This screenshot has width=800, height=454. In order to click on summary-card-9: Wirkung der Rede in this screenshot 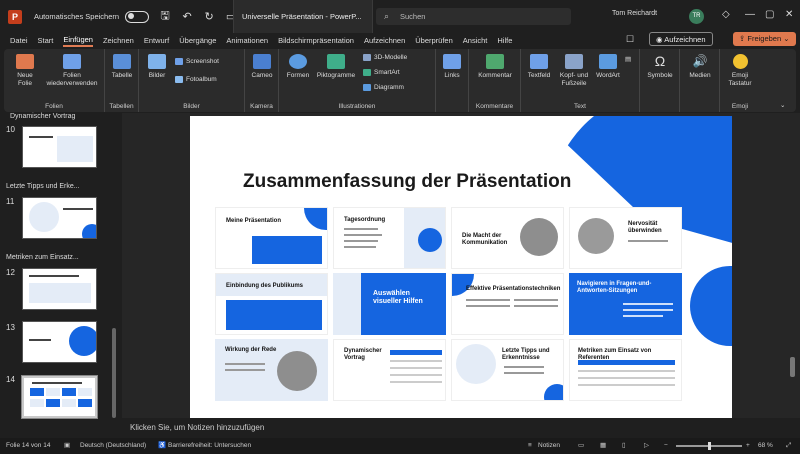, I will do `click(271, 370)`.